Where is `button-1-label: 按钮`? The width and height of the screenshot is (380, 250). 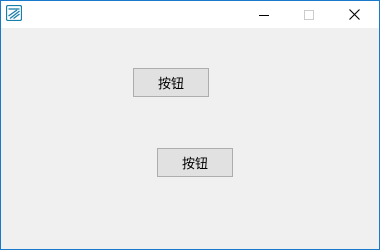
button-1-label: 按钮 is located at coordinates (170, 84).